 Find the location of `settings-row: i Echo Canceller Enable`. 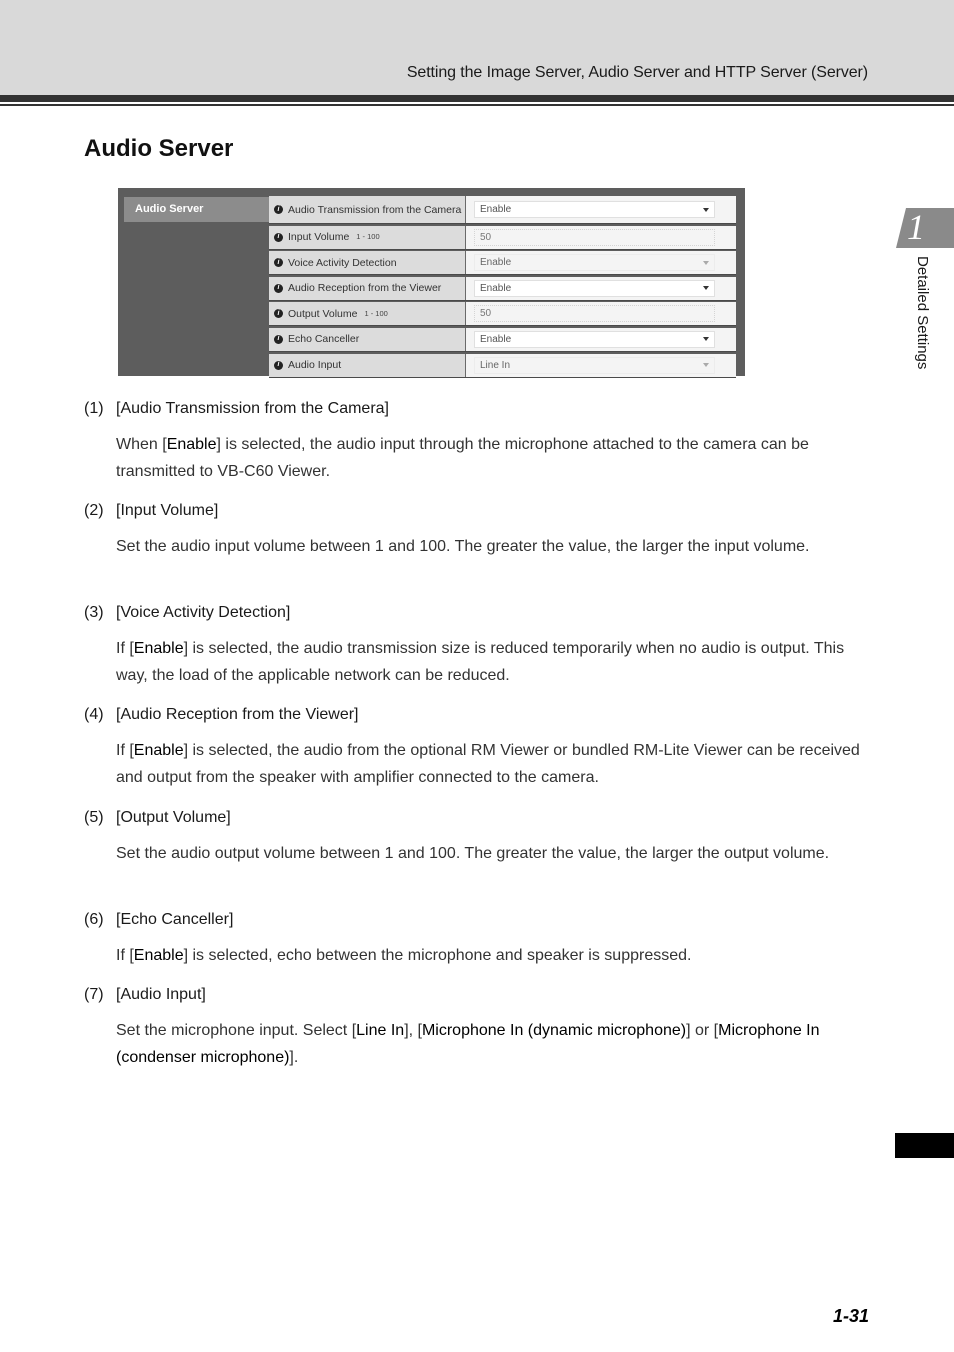

settings-row: i Echo Canceller Enable is located at coordinates (502, 339).